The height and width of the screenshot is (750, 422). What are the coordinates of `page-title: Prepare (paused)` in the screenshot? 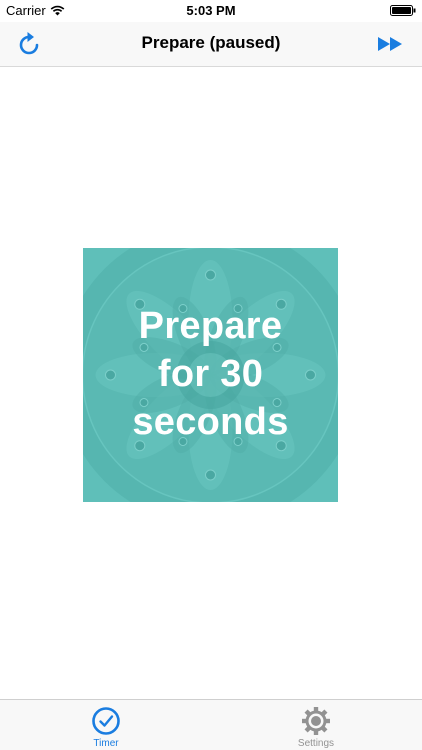 It's located at (211, 42).